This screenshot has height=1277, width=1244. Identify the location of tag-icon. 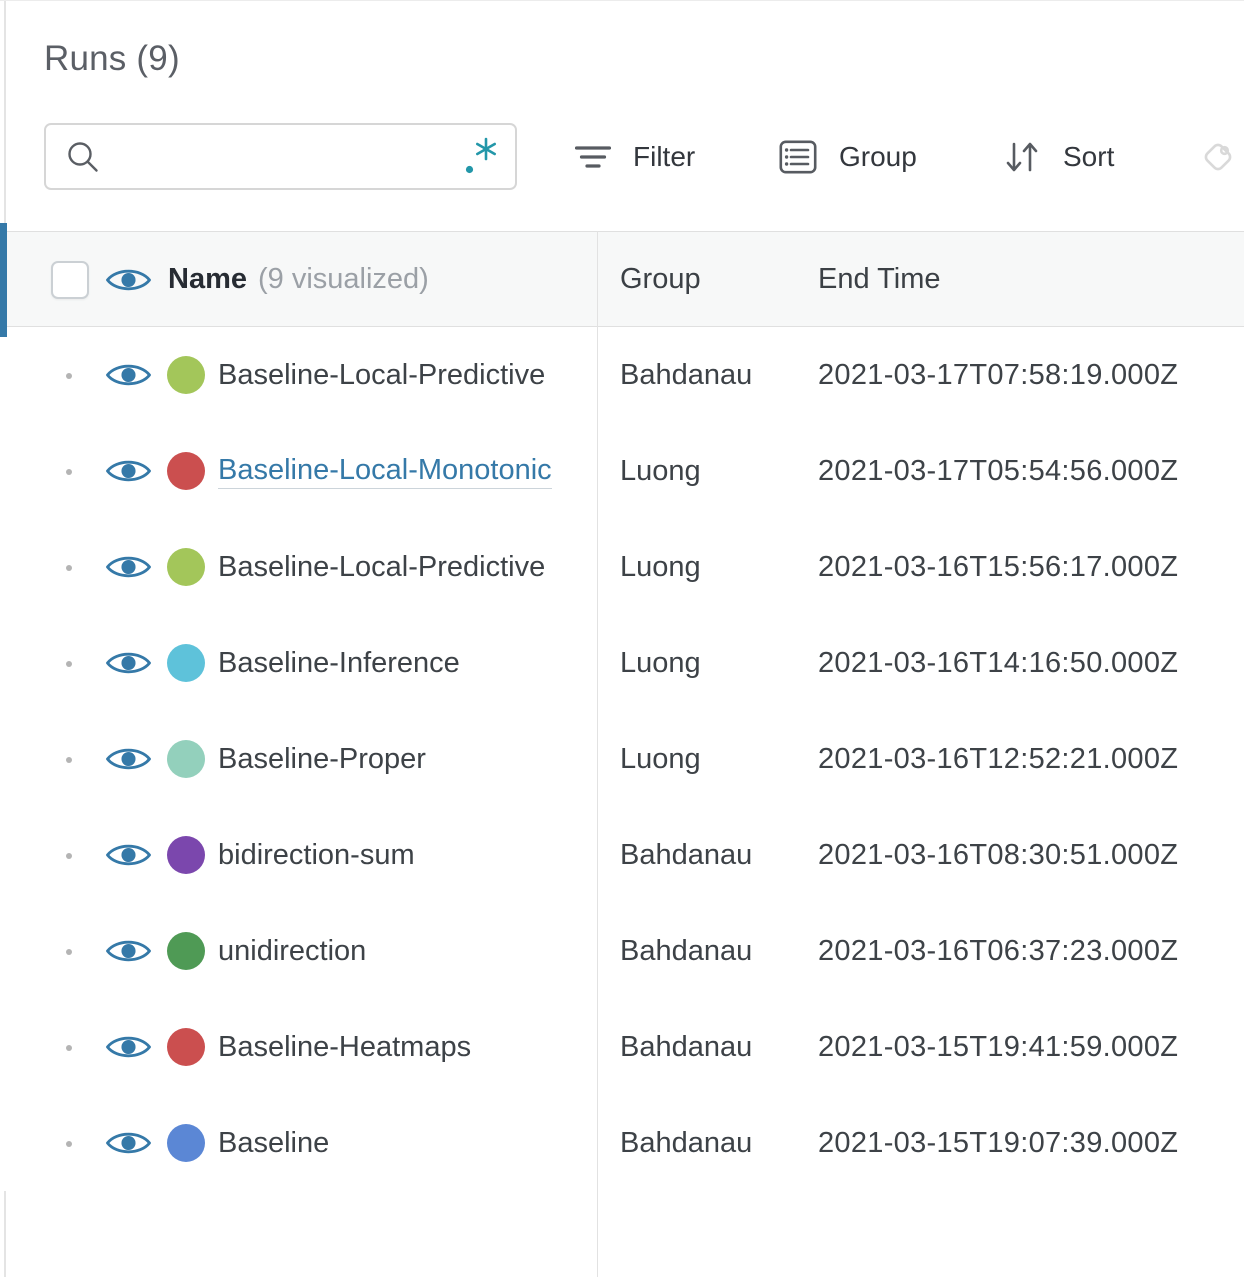
(1218, 157).